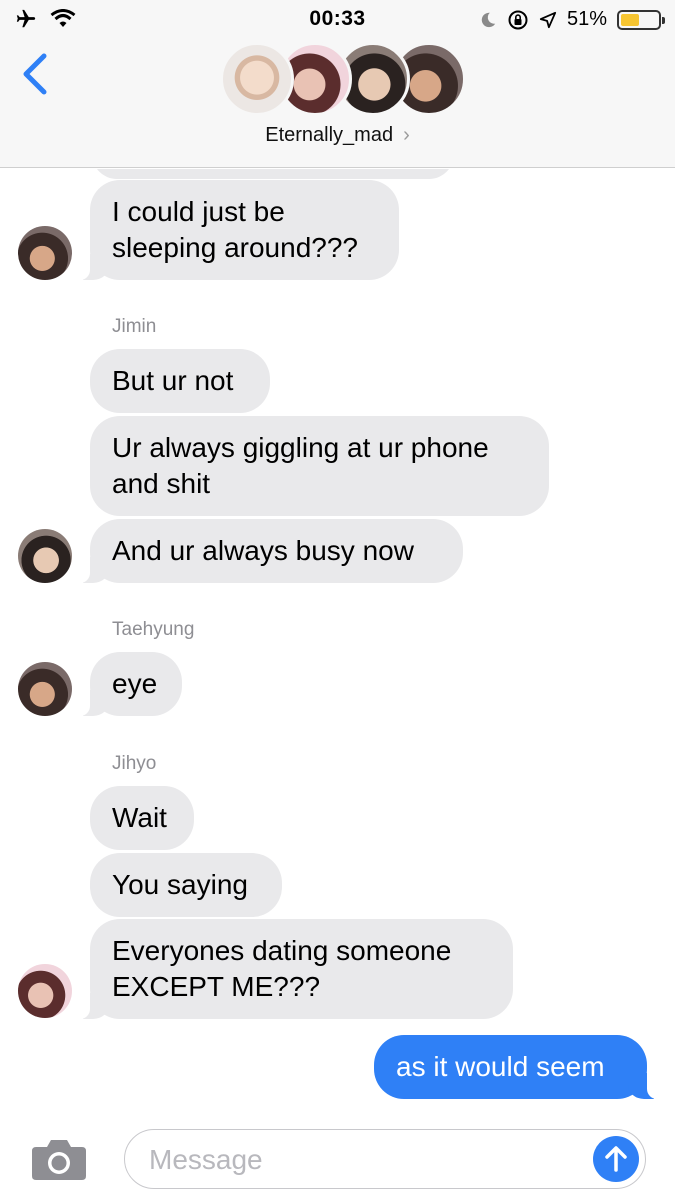 This screenshot has height=1200, width=675. I want to click on conversation-header: Eternally_mad ›, so click(337, 103).